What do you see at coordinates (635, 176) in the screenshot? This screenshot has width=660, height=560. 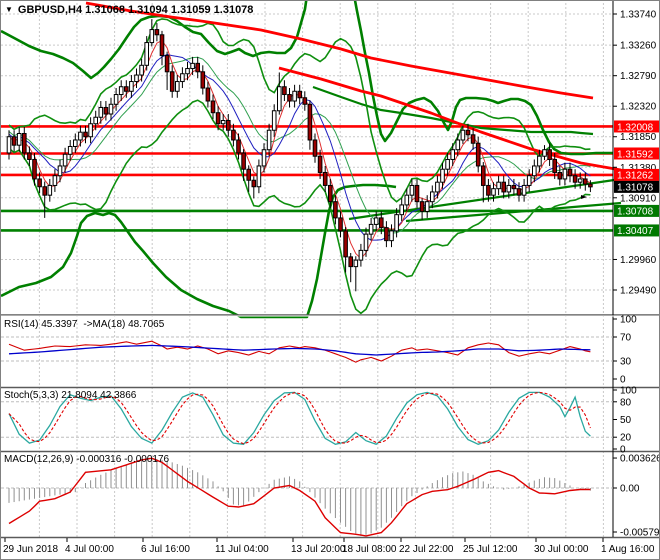 I see `price-badge-label: 1.31262` at bounding box center [635, 176].